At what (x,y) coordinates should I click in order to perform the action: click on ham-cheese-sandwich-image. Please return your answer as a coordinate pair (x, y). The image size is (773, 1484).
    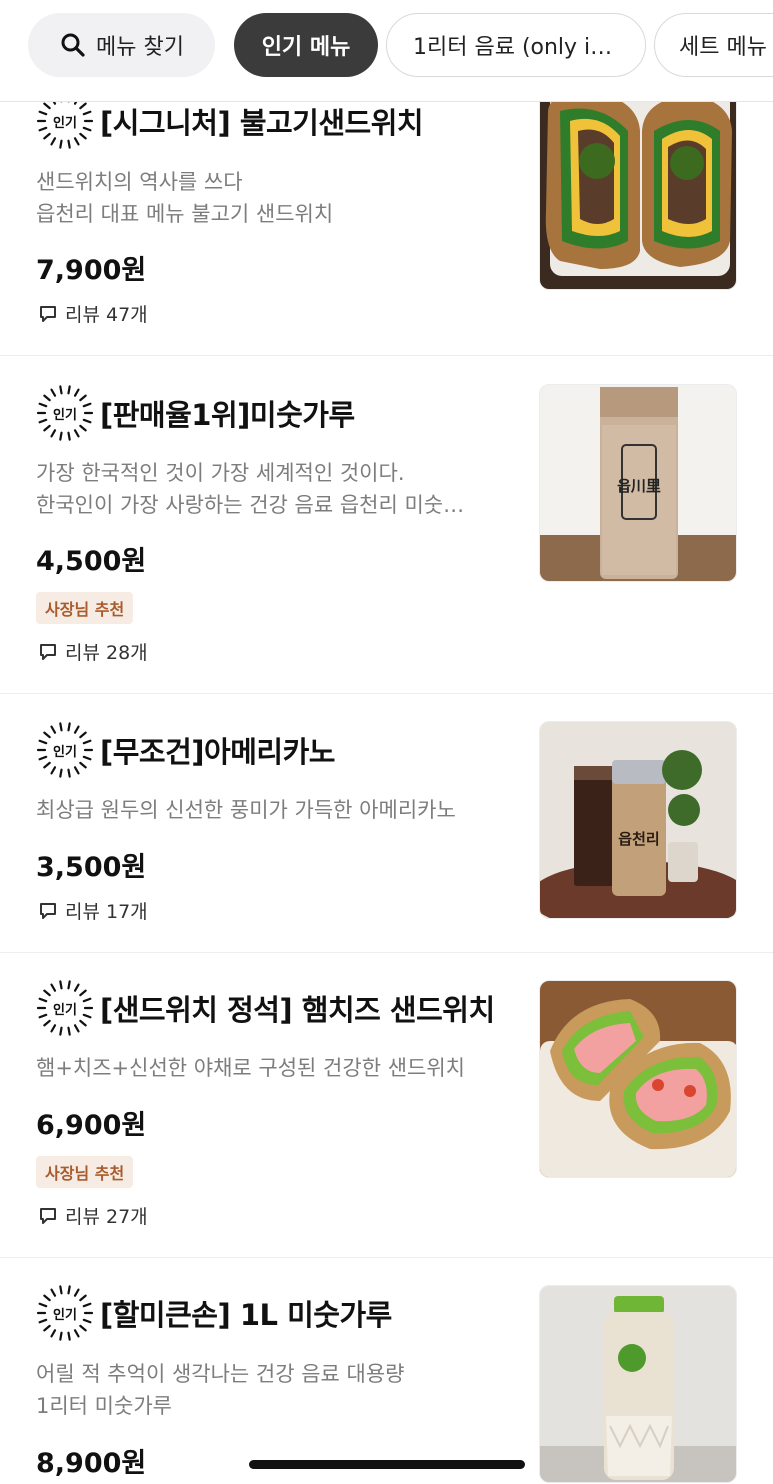
    Looking at the image, I should click on (638, 1079).